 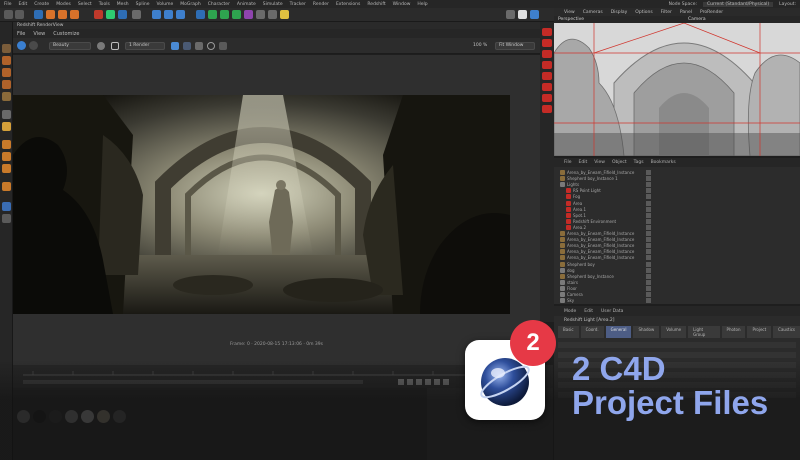 I want to click on om-menu-tags: Tags, so click(x=639, y=162).